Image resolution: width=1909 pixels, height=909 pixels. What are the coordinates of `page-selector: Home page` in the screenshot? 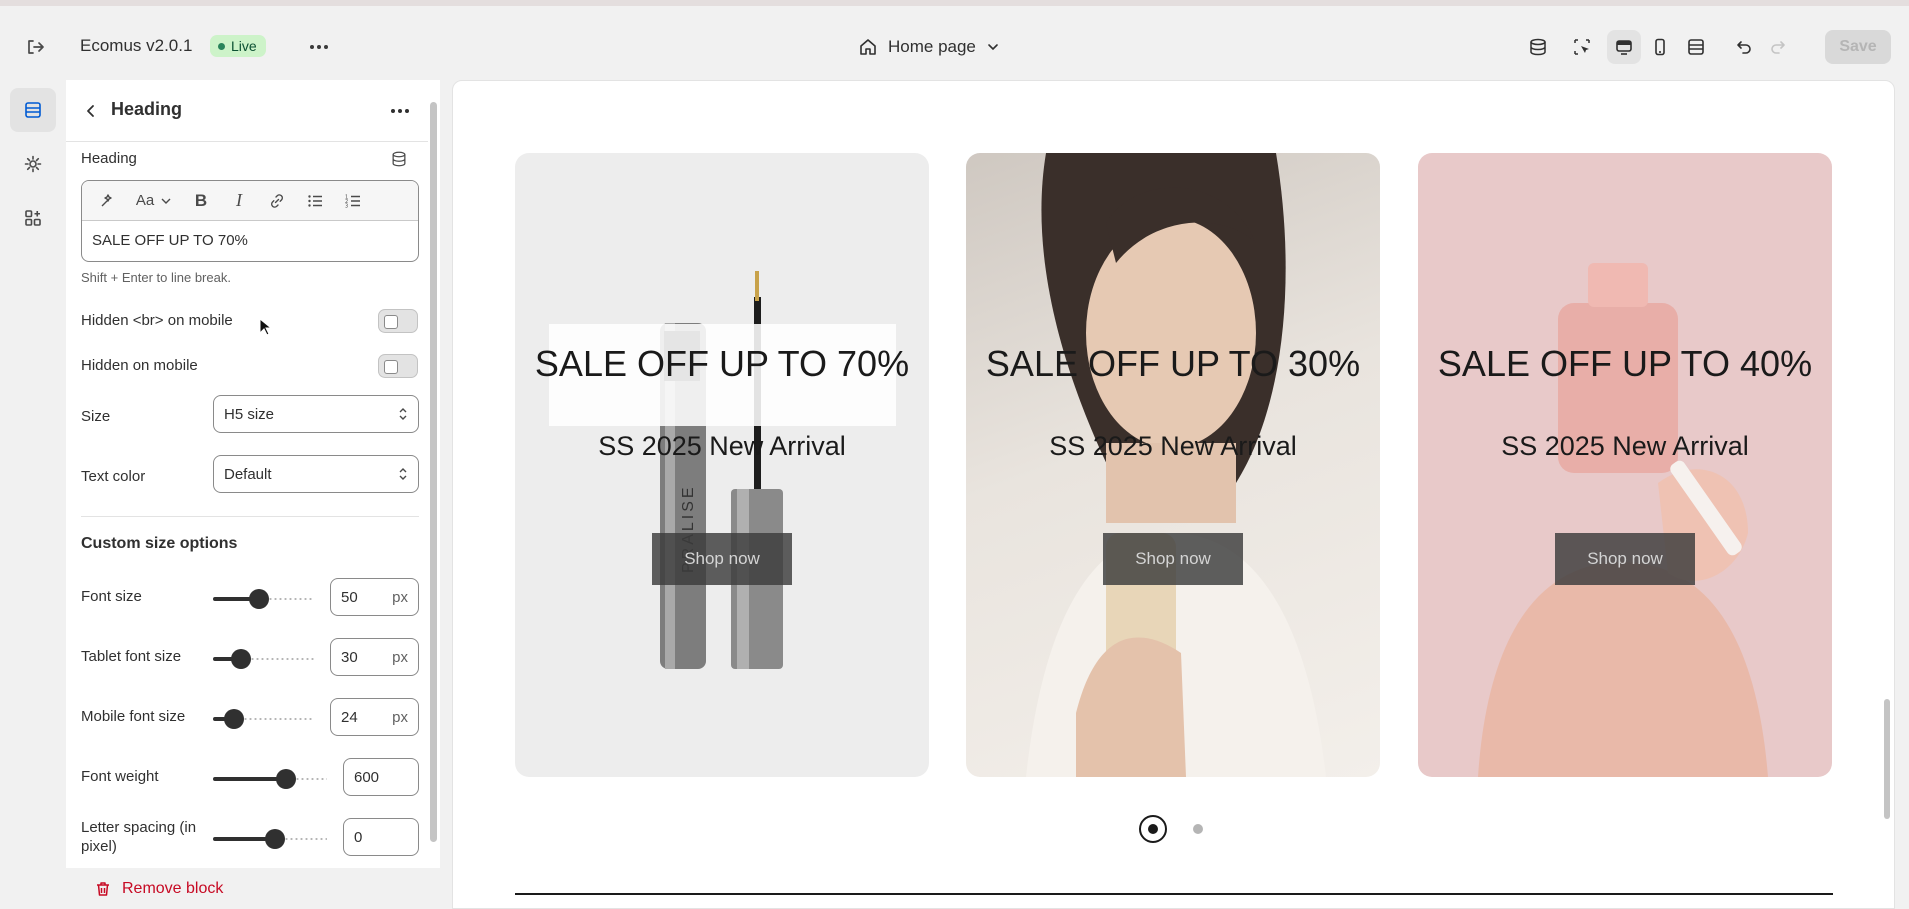 It's located at (929, 47).